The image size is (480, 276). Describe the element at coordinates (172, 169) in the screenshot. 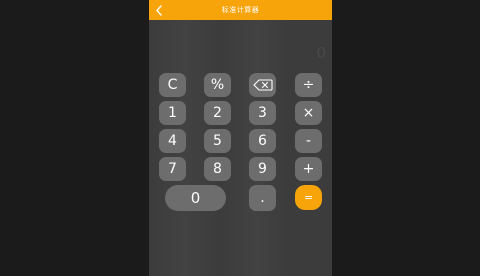

I see `digit-7-button: 7` at that location.